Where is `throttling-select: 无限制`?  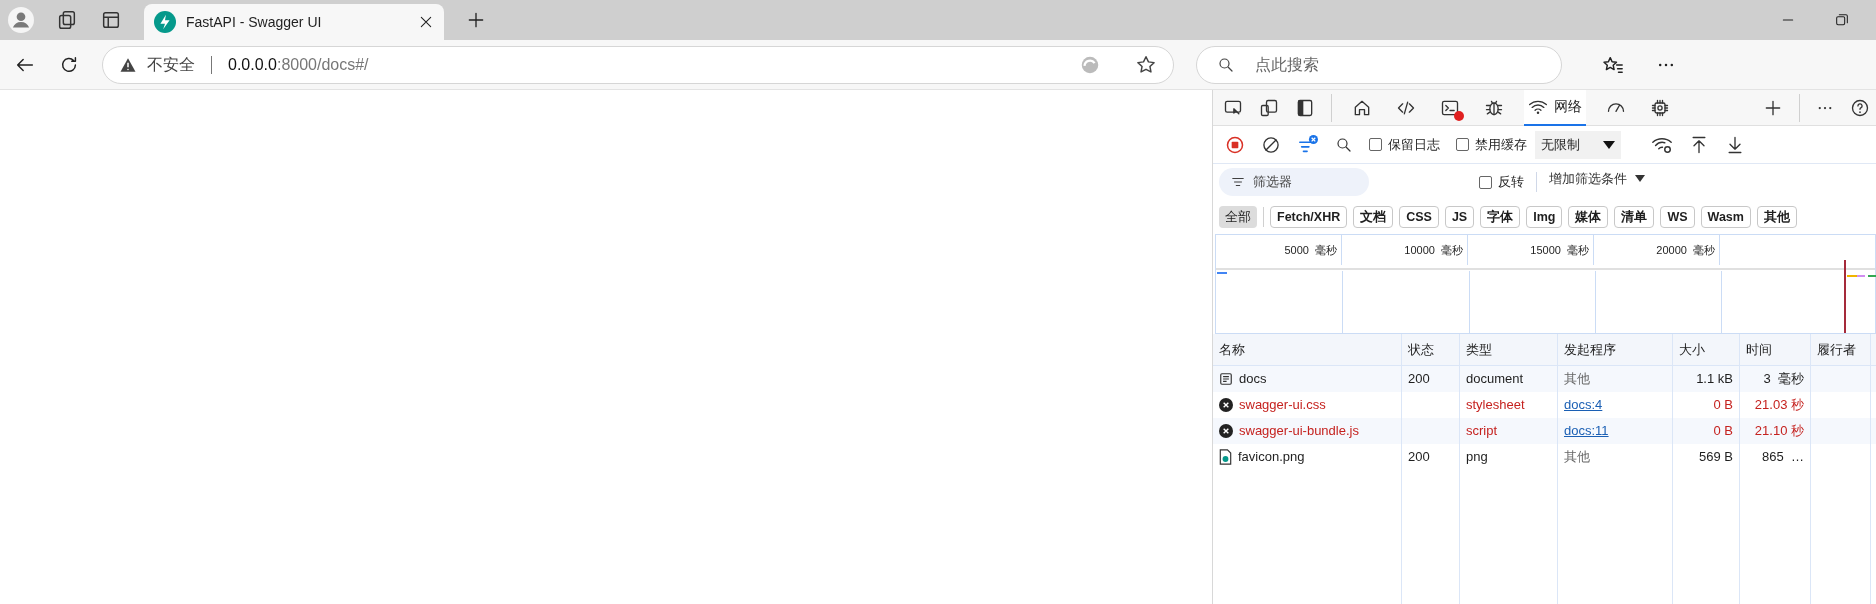 throttling-select: 无限制 is located at coordinates (1578, 144).